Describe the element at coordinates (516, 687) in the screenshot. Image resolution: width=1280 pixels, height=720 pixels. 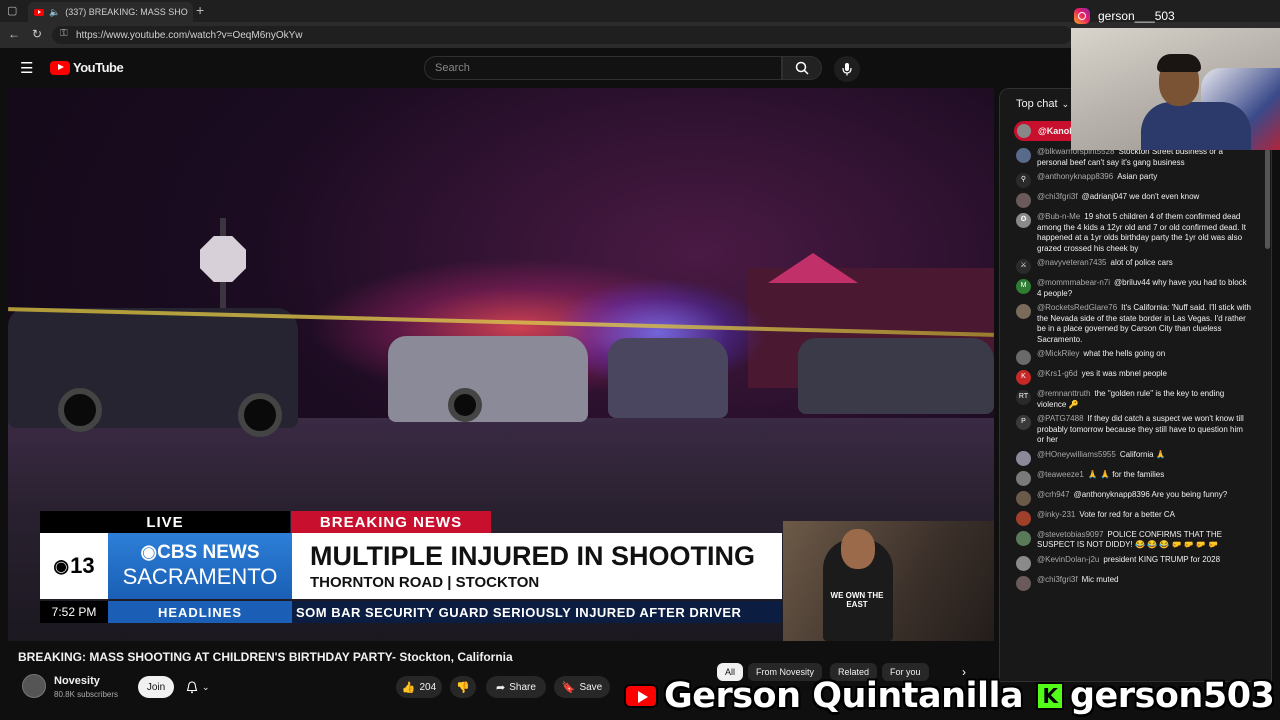
I see `share-button: ➦ Share` at that location.